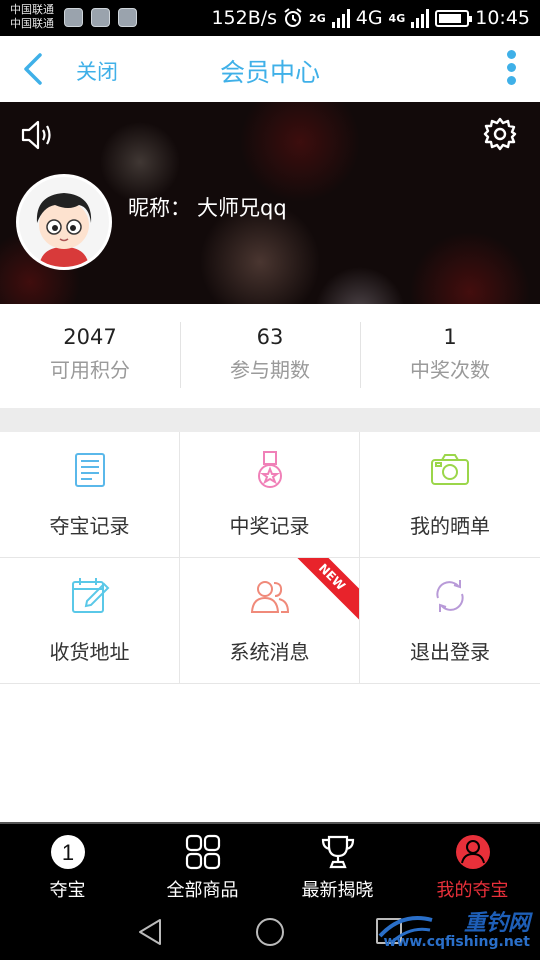 This screenshot has width=540, height=960. What do you see at coordinates (450, 652) in the screenshot?
I see `menu-item-label: 退出登录` at bounding box center [450, 652].